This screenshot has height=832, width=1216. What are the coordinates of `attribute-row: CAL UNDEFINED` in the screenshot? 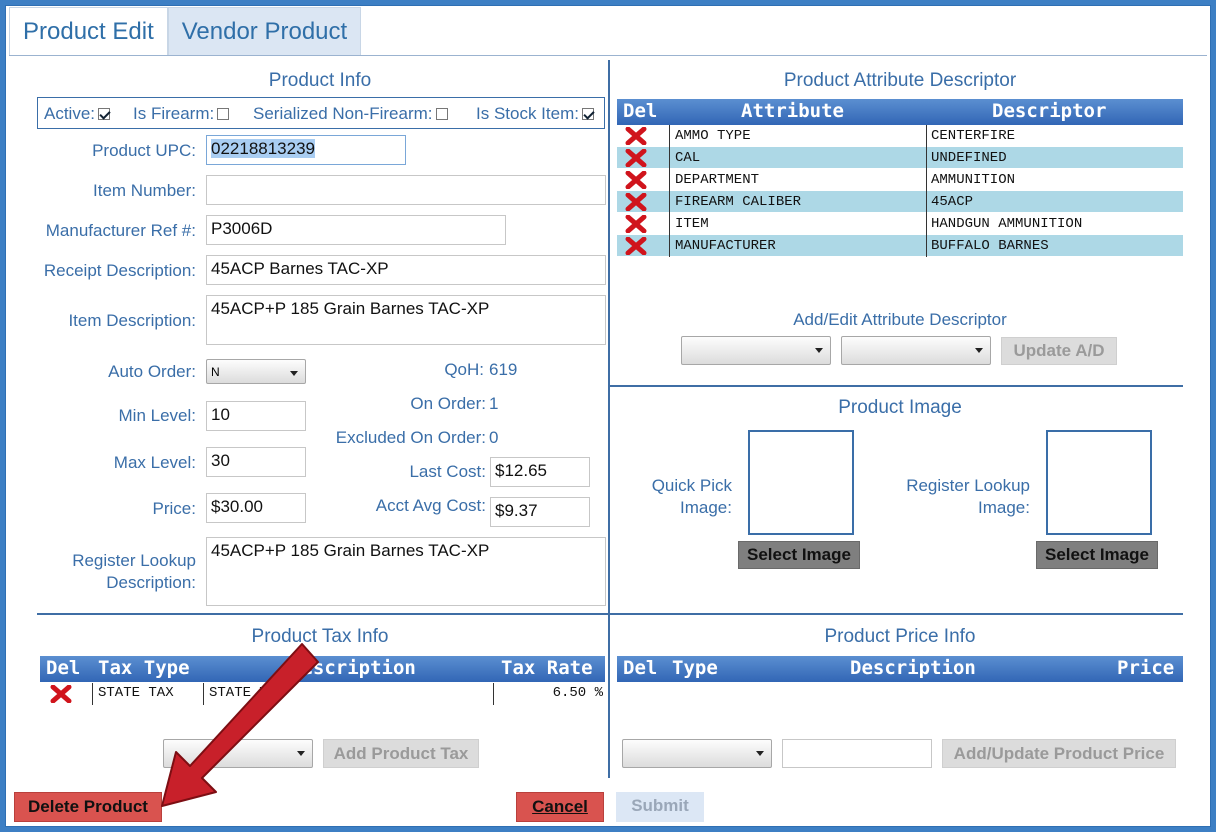 It's located at (900, 158).